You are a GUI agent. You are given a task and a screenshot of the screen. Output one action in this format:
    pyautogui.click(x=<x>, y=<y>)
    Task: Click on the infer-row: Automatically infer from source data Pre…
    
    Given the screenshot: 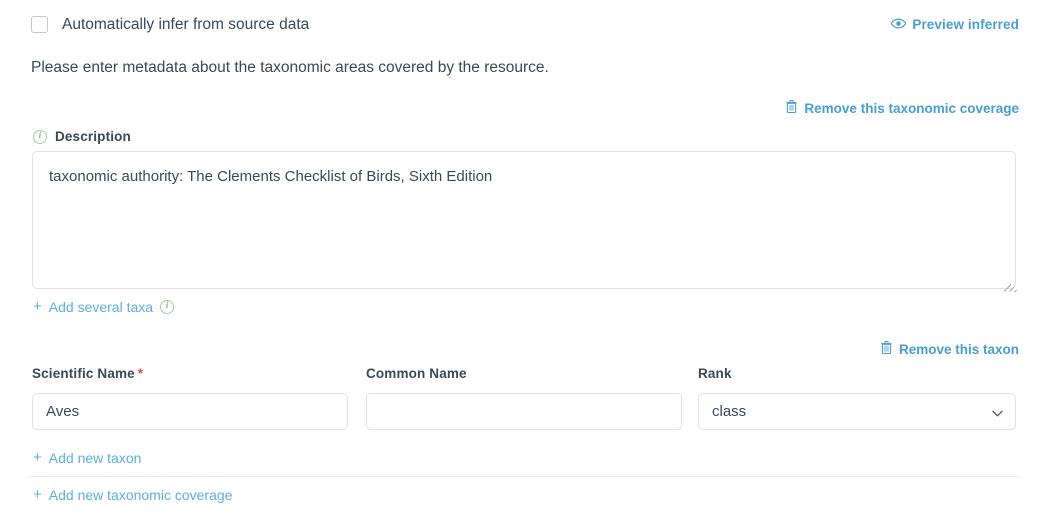 What is the action you would take?
    pyautogui.click(x=522, y=29)
    